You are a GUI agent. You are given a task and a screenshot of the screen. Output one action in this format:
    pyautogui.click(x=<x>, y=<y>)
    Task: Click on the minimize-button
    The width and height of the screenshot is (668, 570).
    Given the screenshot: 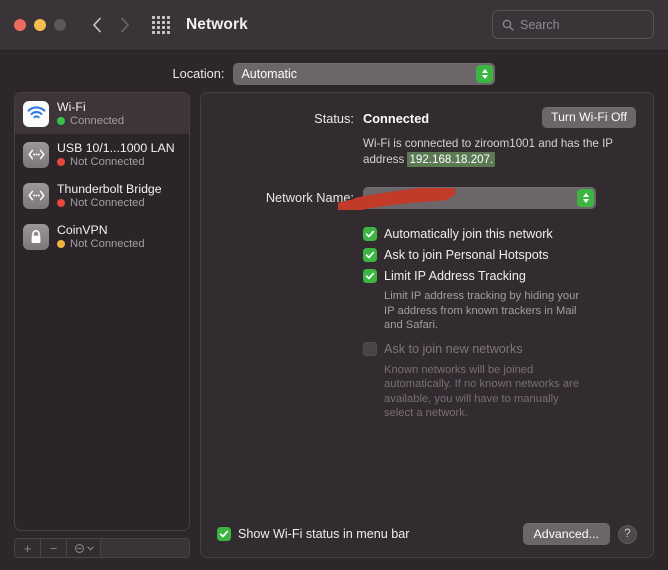 What is the action you would take?
    pyautogui.click(x=40, y=25)
    